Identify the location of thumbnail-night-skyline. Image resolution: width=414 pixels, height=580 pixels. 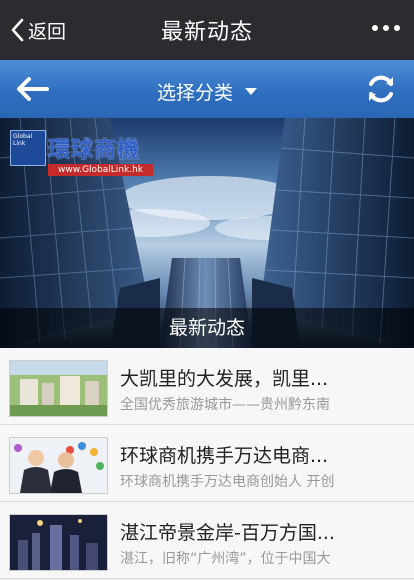
(58, 542).